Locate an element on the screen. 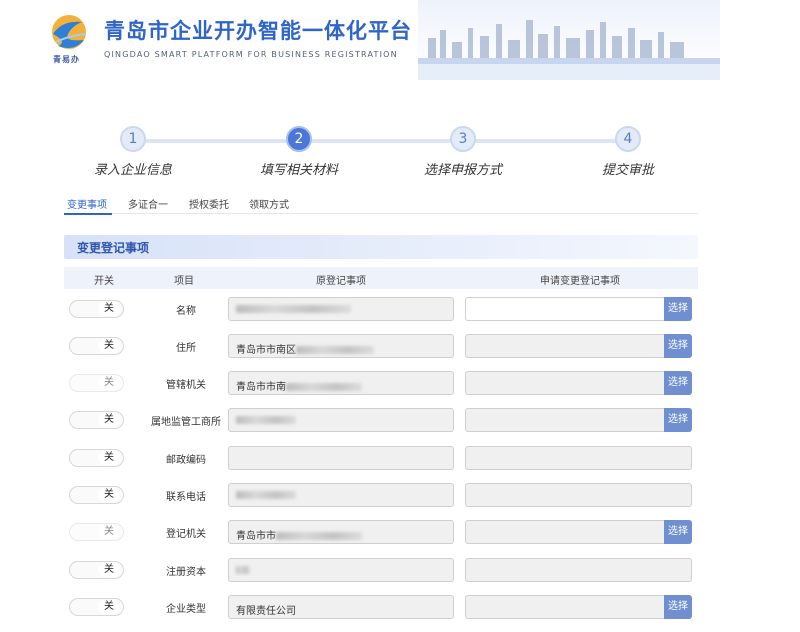 The height and width of the screenshot is (632, 800). tab-authorization: 授权委托 is located at coordinates (209, 203).